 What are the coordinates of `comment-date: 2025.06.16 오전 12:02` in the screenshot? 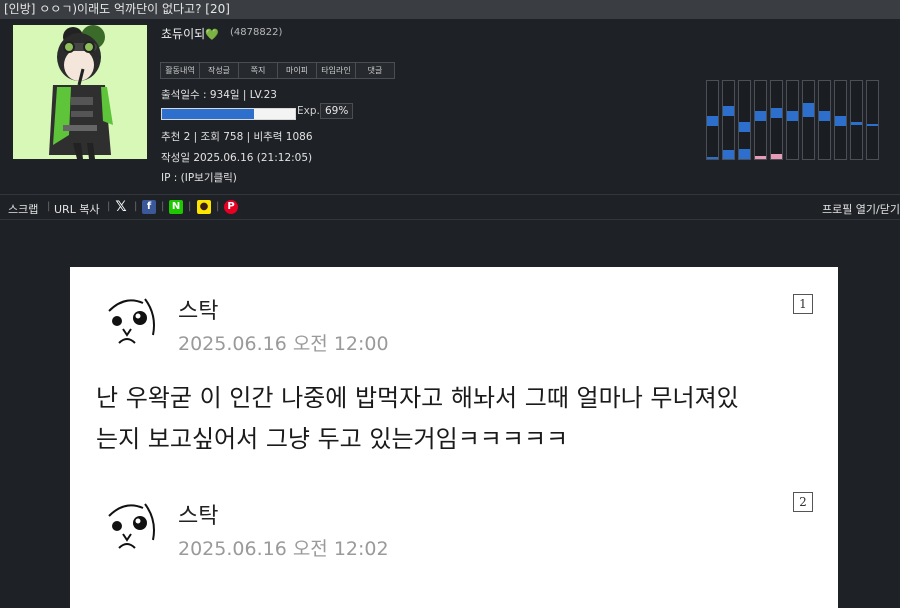 It's located at (283, 549).